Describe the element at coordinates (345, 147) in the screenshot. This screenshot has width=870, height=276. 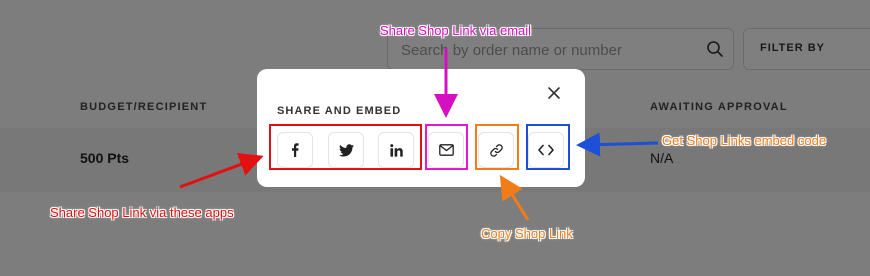
I see `annotation-box-apps` at that location.